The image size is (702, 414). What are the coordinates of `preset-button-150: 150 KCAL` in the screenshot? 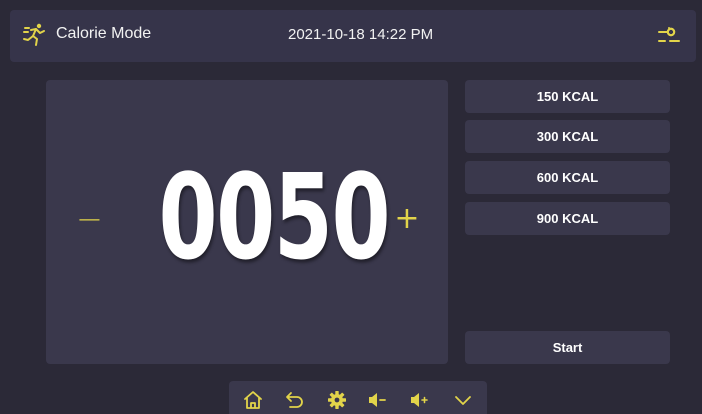 It's located at (567, 96).